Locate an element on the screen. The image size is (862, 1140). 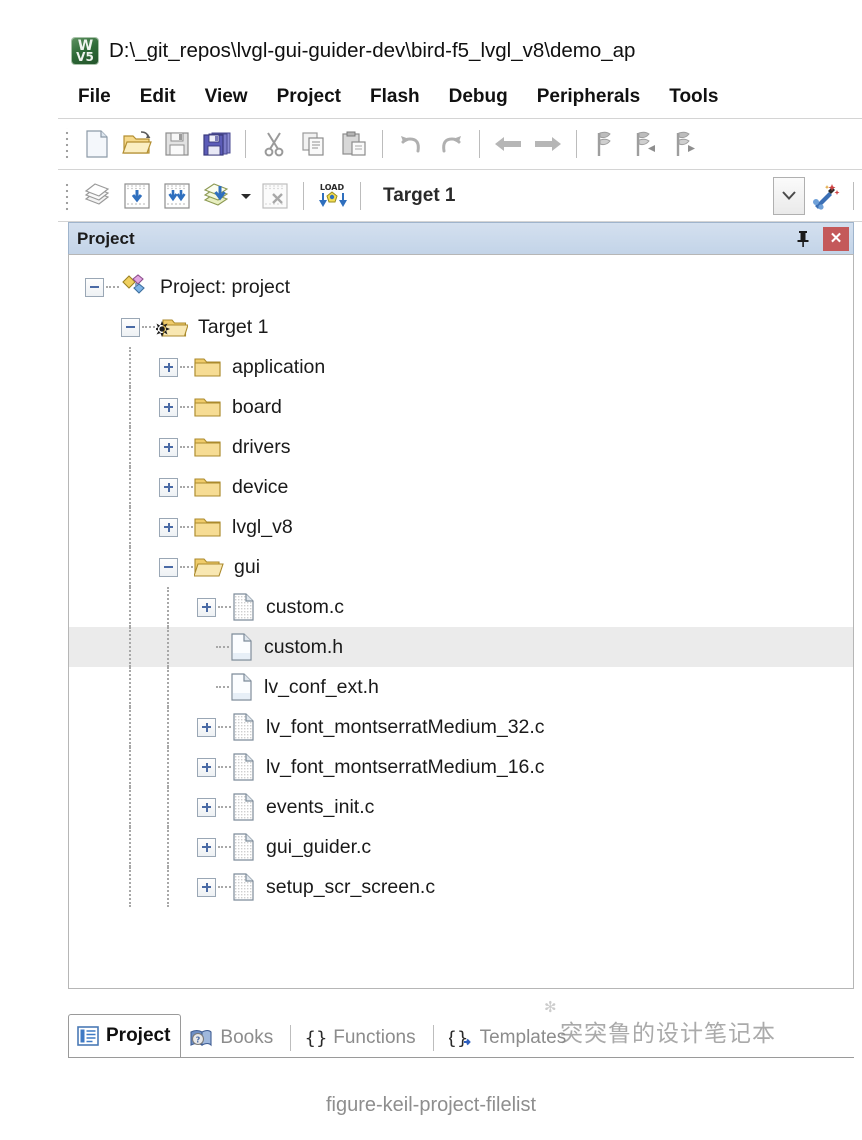
navigate-back-button is located at coordinates (508, 144).